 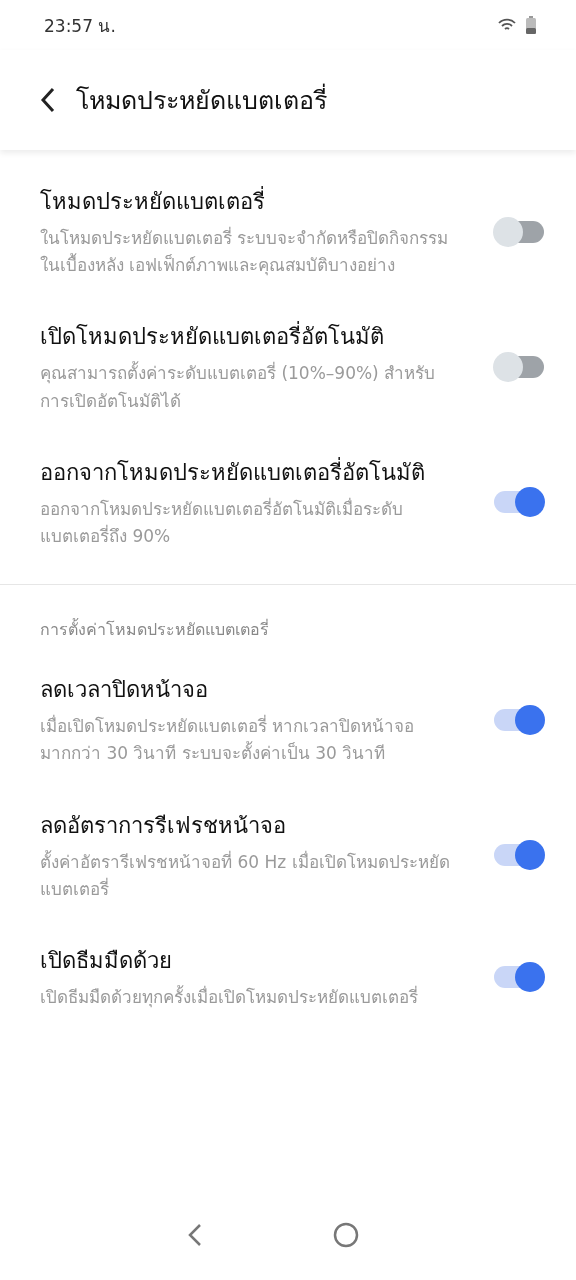 What do you see at coordinates (346, 1235) in the screenshot?
I see `home-nav-button` at bounding box center [346, 1235].